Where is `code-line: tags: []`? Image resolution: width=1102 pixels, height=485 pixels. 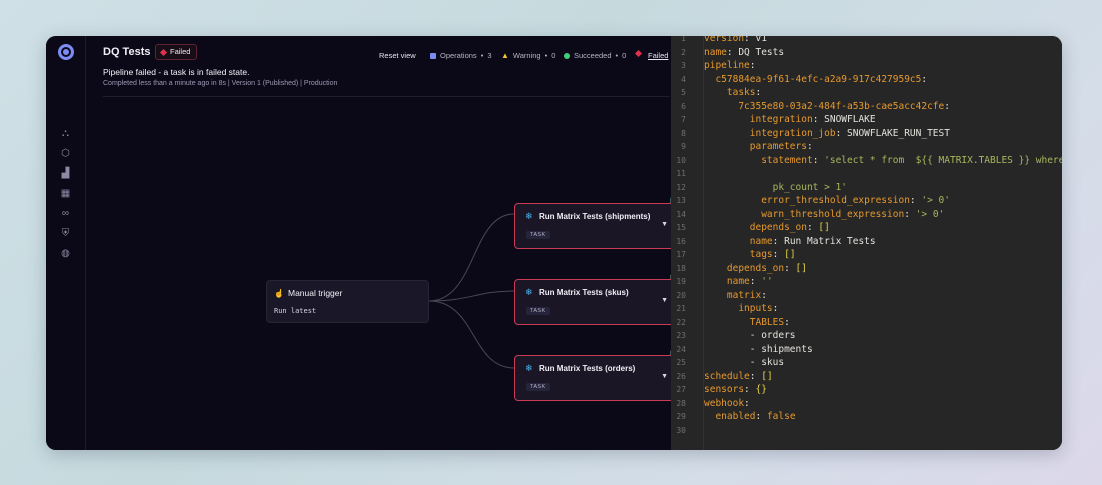
code-line: tags: [] is located at coordinates (750, 254).